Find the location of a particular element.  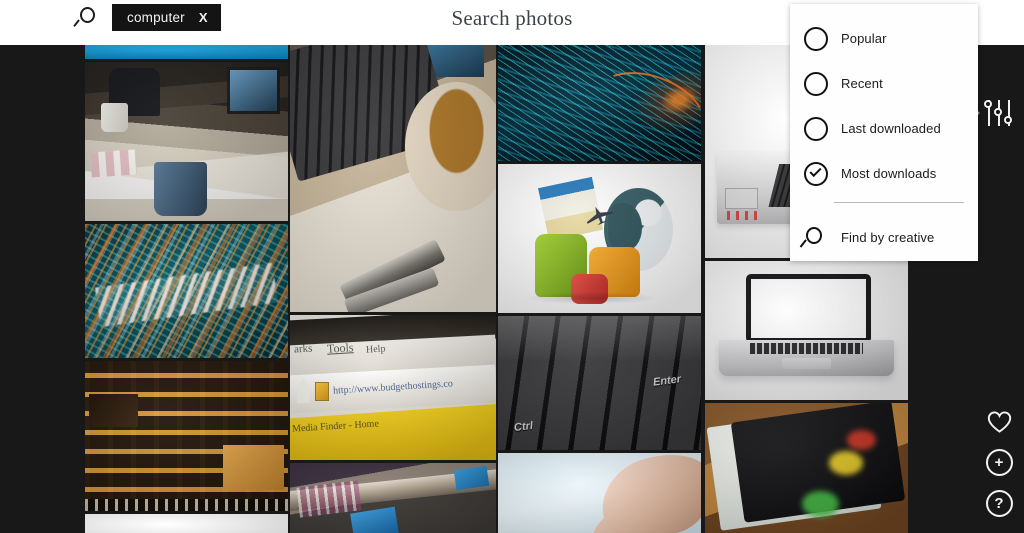

photo-art-messy-desk is located at coordinates (186, 141).